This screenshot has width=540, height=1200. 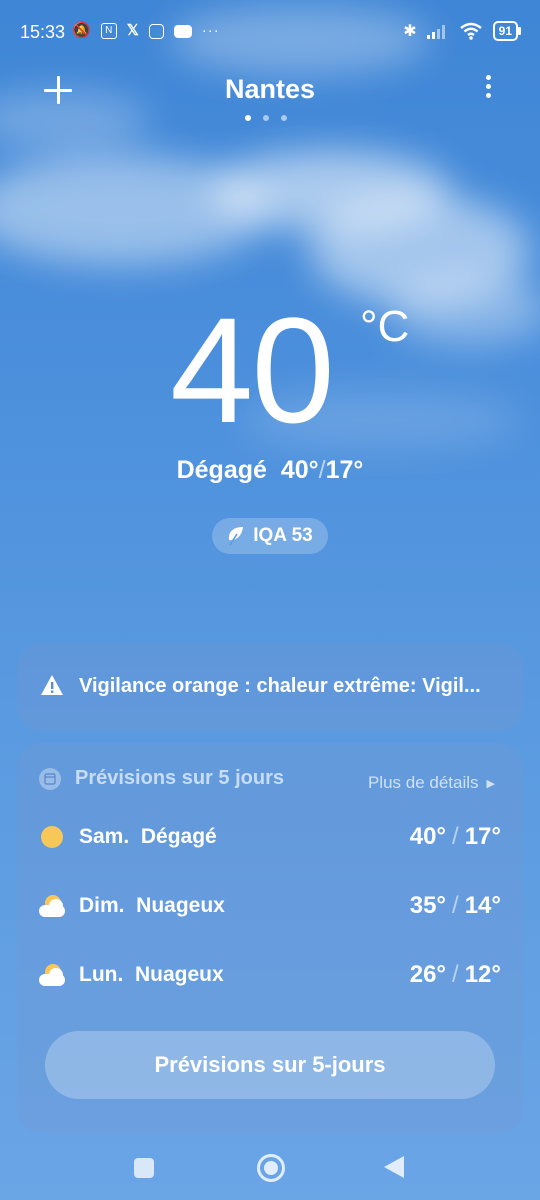 What do you see at coordinates (270, 1065) in the screenshot?
I see `five-day-forecast-button: Prévisions sur 5-jours` at bounding box center [270, 1065].